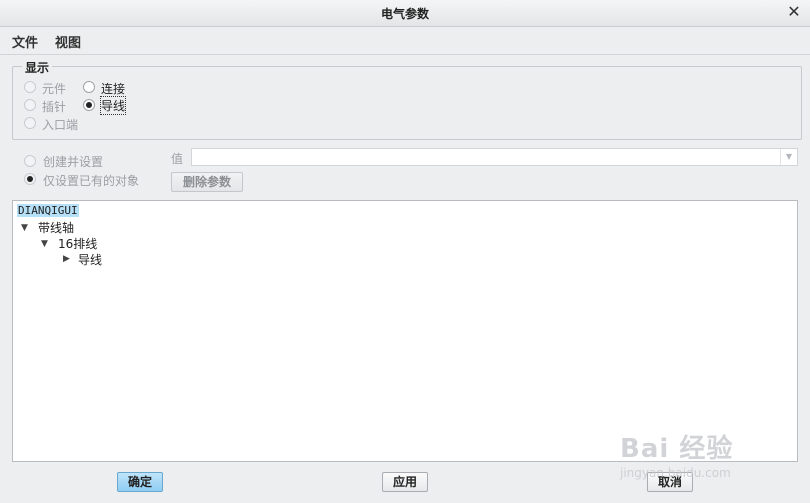 The width and height of the screenshot is (810, 503). What do you see at coordinates (60, 125) in the screenshot?
I see `radio-entry-port-label: 入口端` at bounding box center [60, 125].